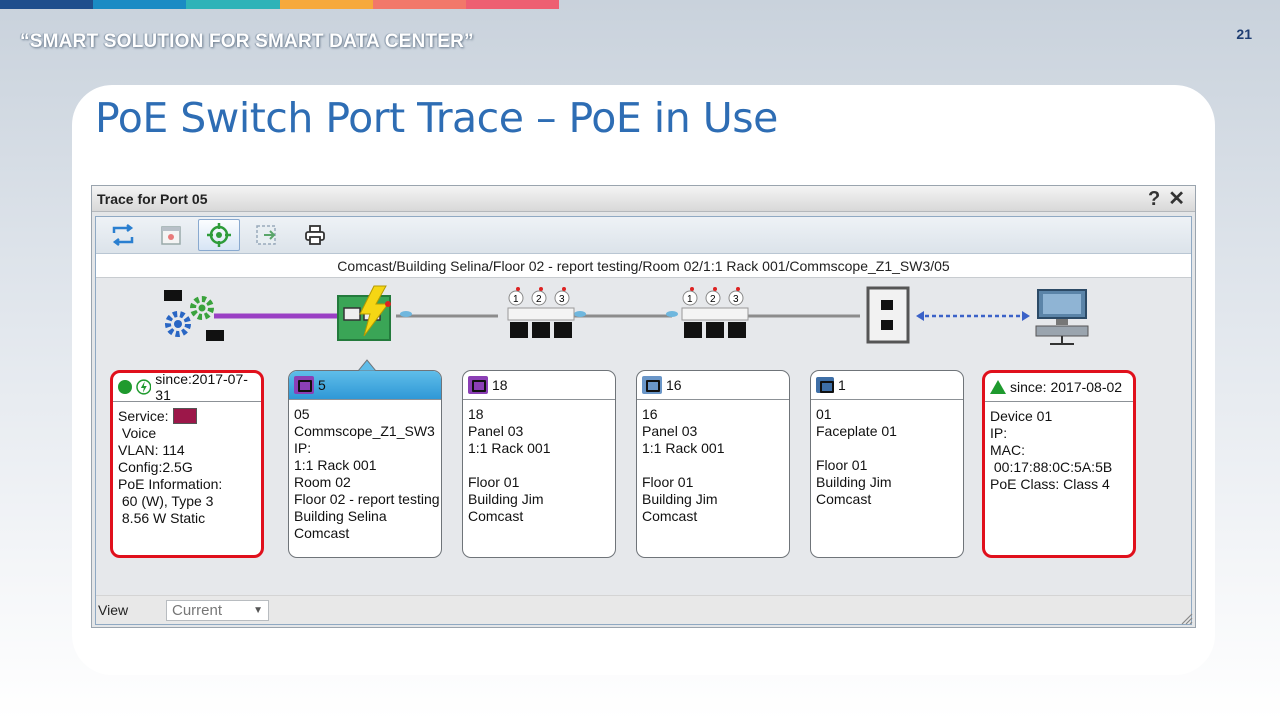  What do you see at coordinates (197, 610) in the screenshot?
I see `view-selected-value: Current` at bounding box center [197, 610].